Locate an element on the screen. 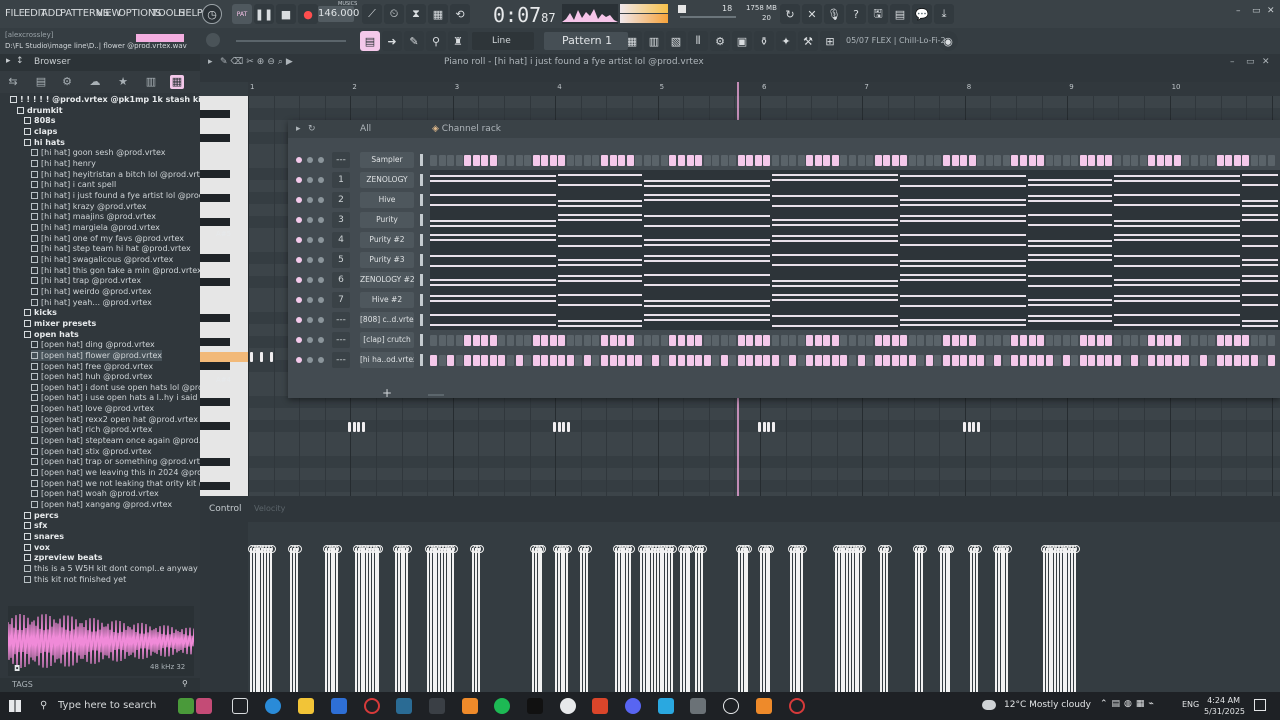 The height and width of the screenshot is (720, 1280). save-icon: 🖫 is located at coordinates (878, 14).